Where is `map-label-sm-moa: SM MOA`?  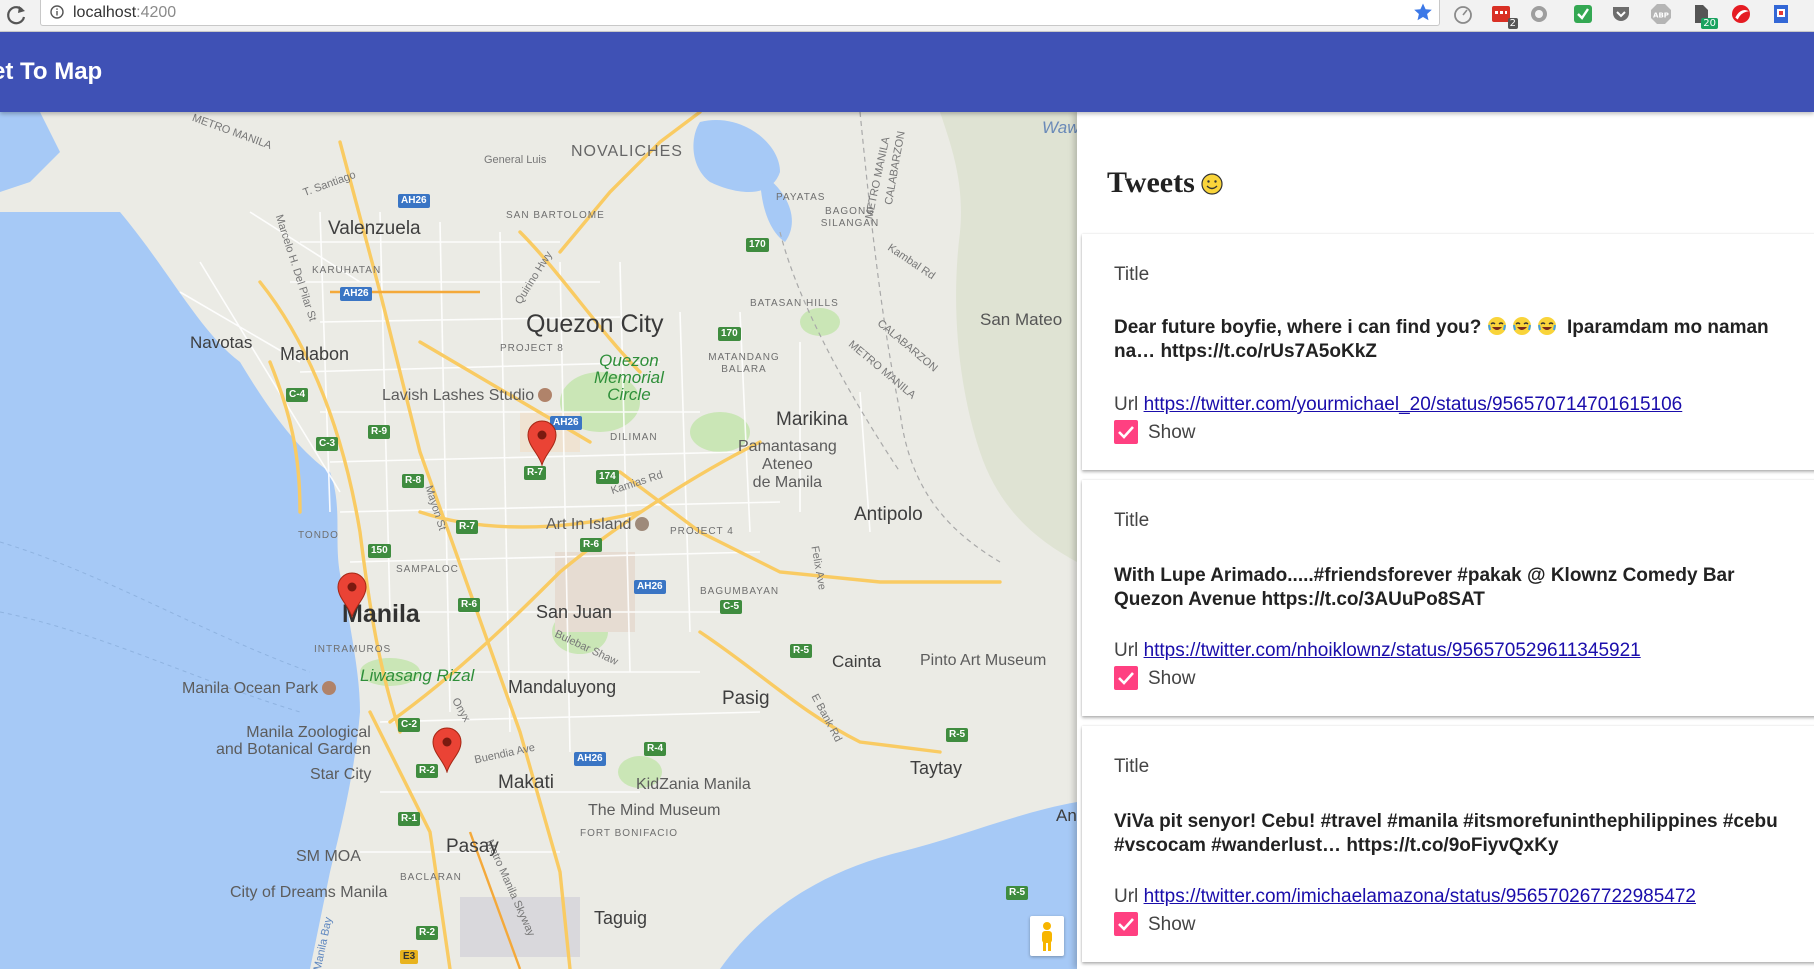 map-label-sm-moa: SM MOA is located at coordinates (328, 856).